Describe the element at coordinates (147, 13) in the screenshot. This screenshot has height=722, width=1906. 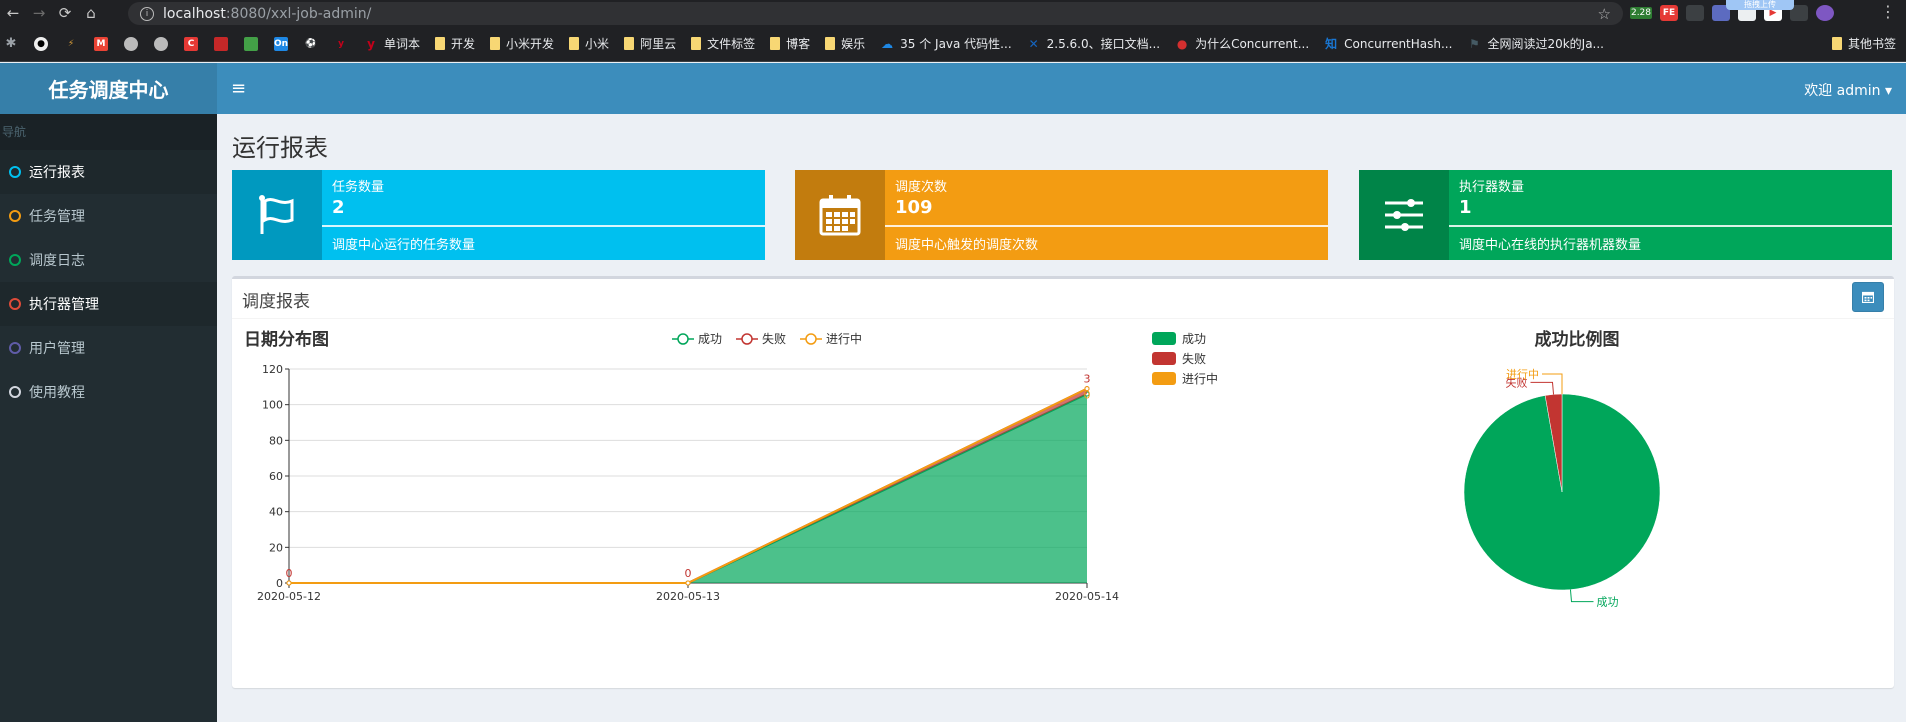
I see `info-icon: i` at that location.